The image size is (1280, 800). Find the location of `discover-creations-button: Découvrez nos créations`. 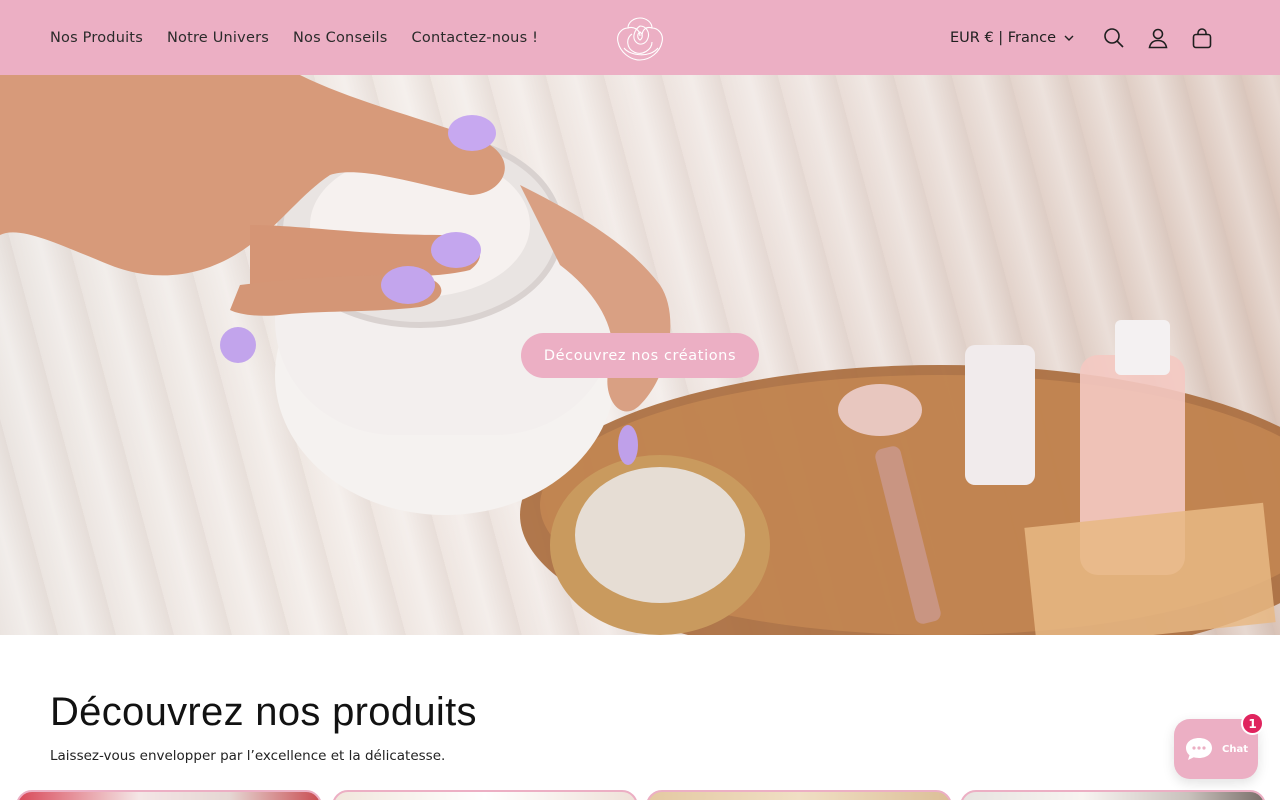

discover-creations-button: Découvrez nos créations is located at coordinates (640, 355).